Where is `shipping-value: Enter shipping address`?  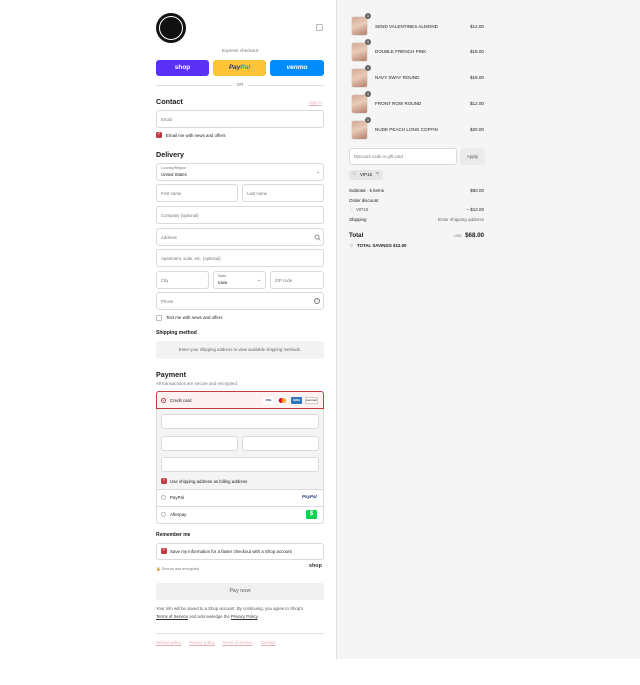 shipping-value: Enter shipping address is located at coordinates (460, 219).